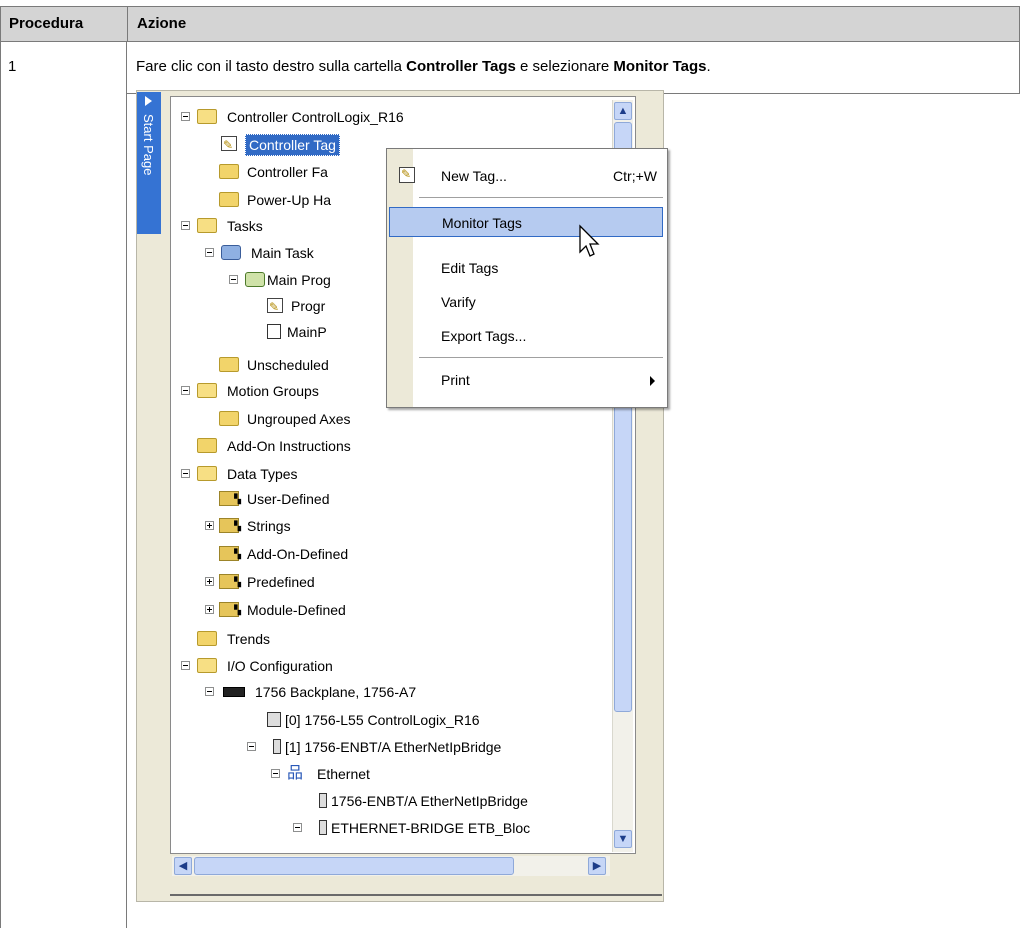 The height and width of the screenshot is (929, 1023). I want to click on backplane-icon, so click(234, 692).